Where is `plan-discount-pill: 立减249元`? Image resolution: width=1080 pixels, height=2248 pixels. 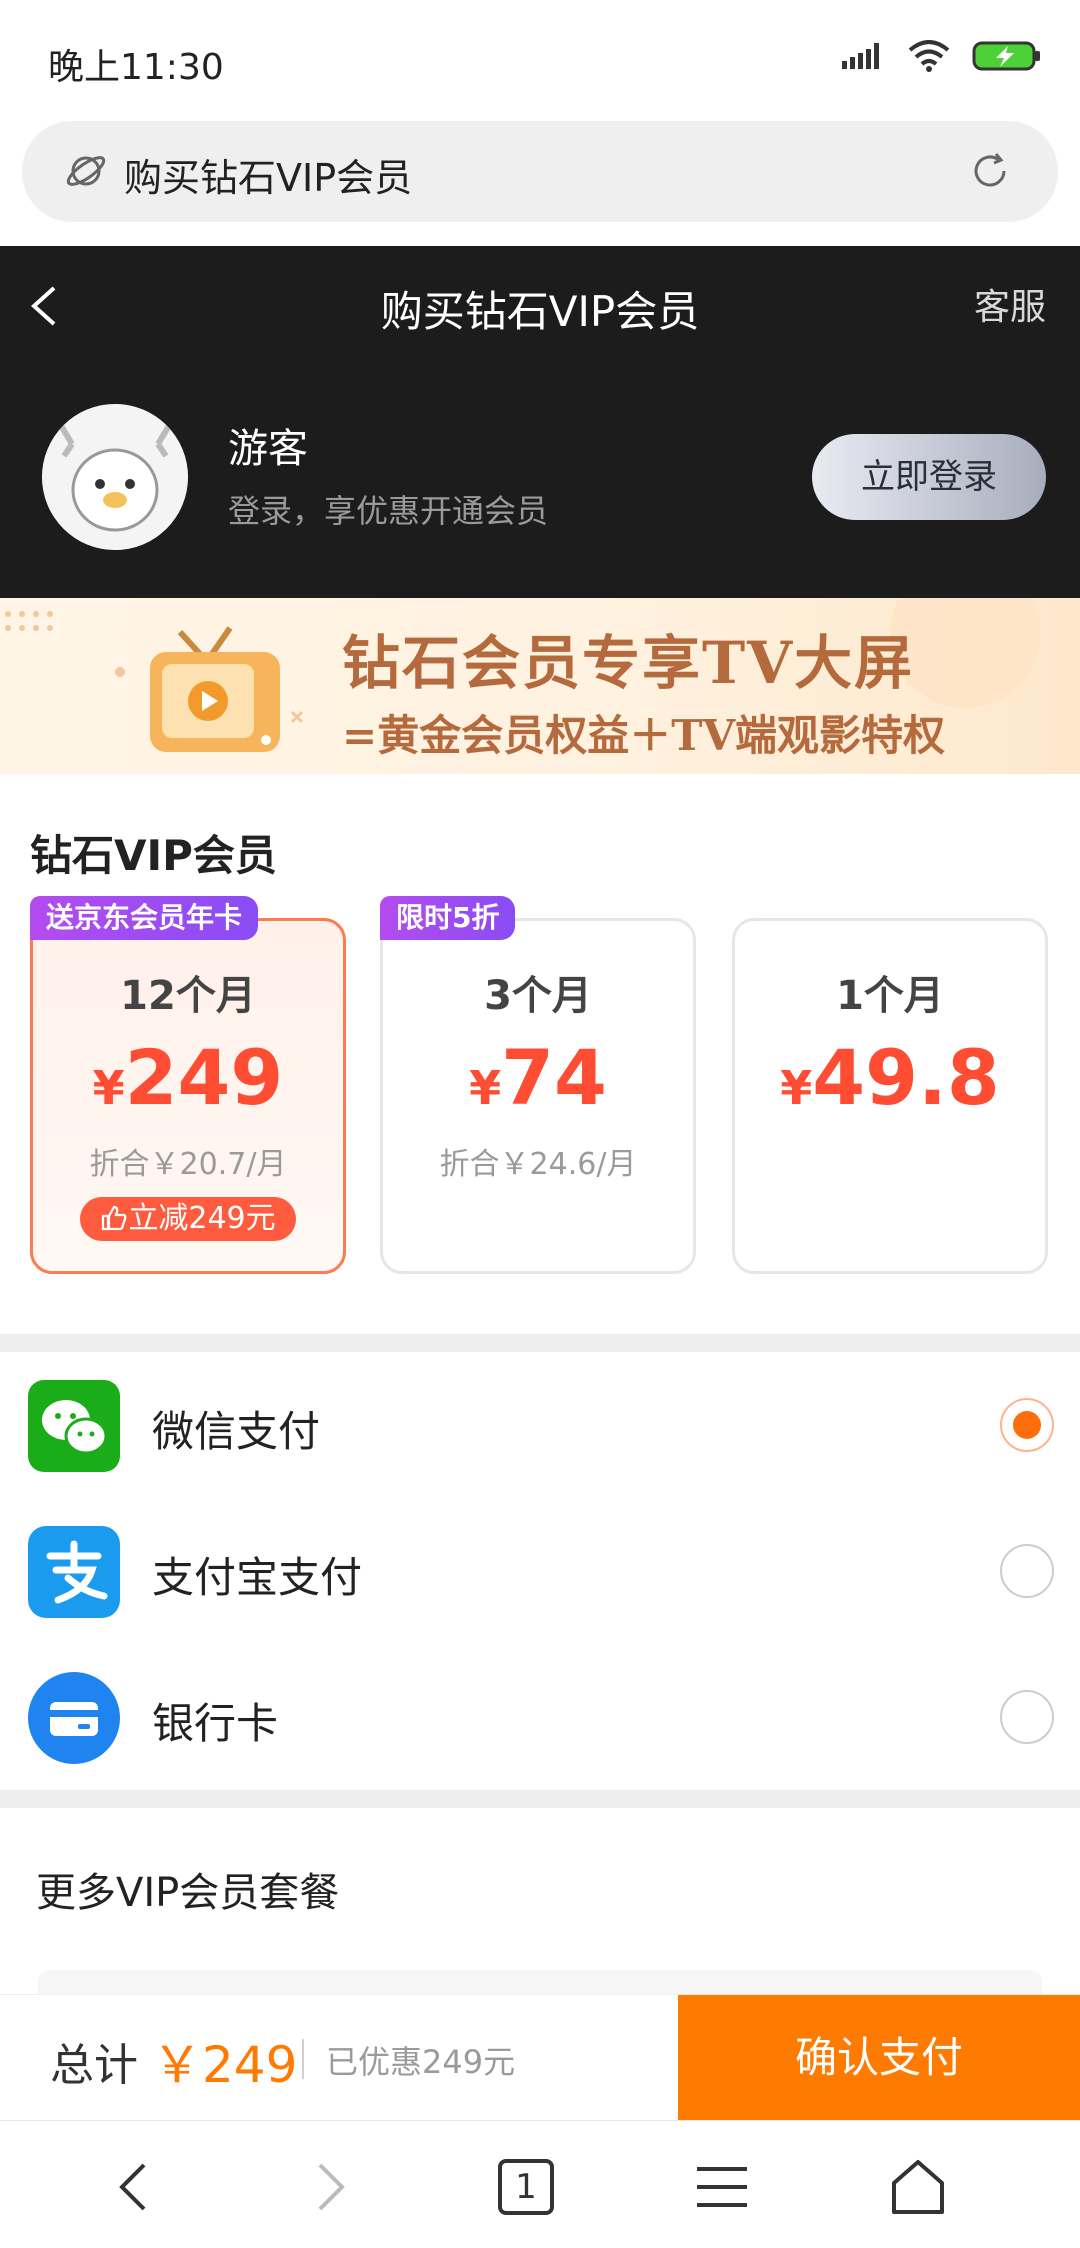 plan-discount-pill: 立减249元 is located at coordinates (188, 1219).